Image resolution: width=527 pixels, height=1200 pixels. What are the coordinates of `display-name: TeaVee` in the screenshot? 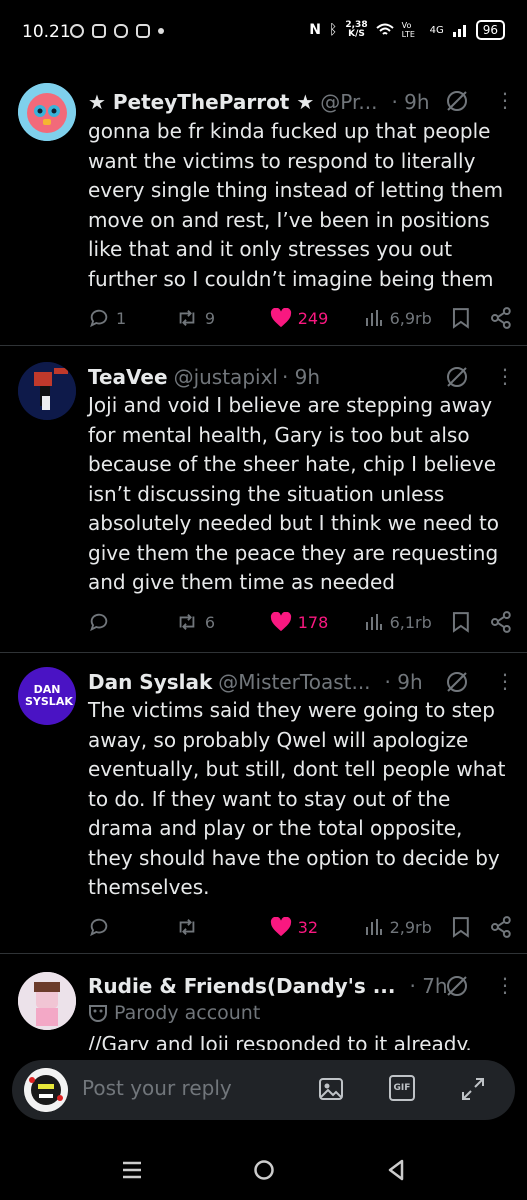 It's located at (128, 377).